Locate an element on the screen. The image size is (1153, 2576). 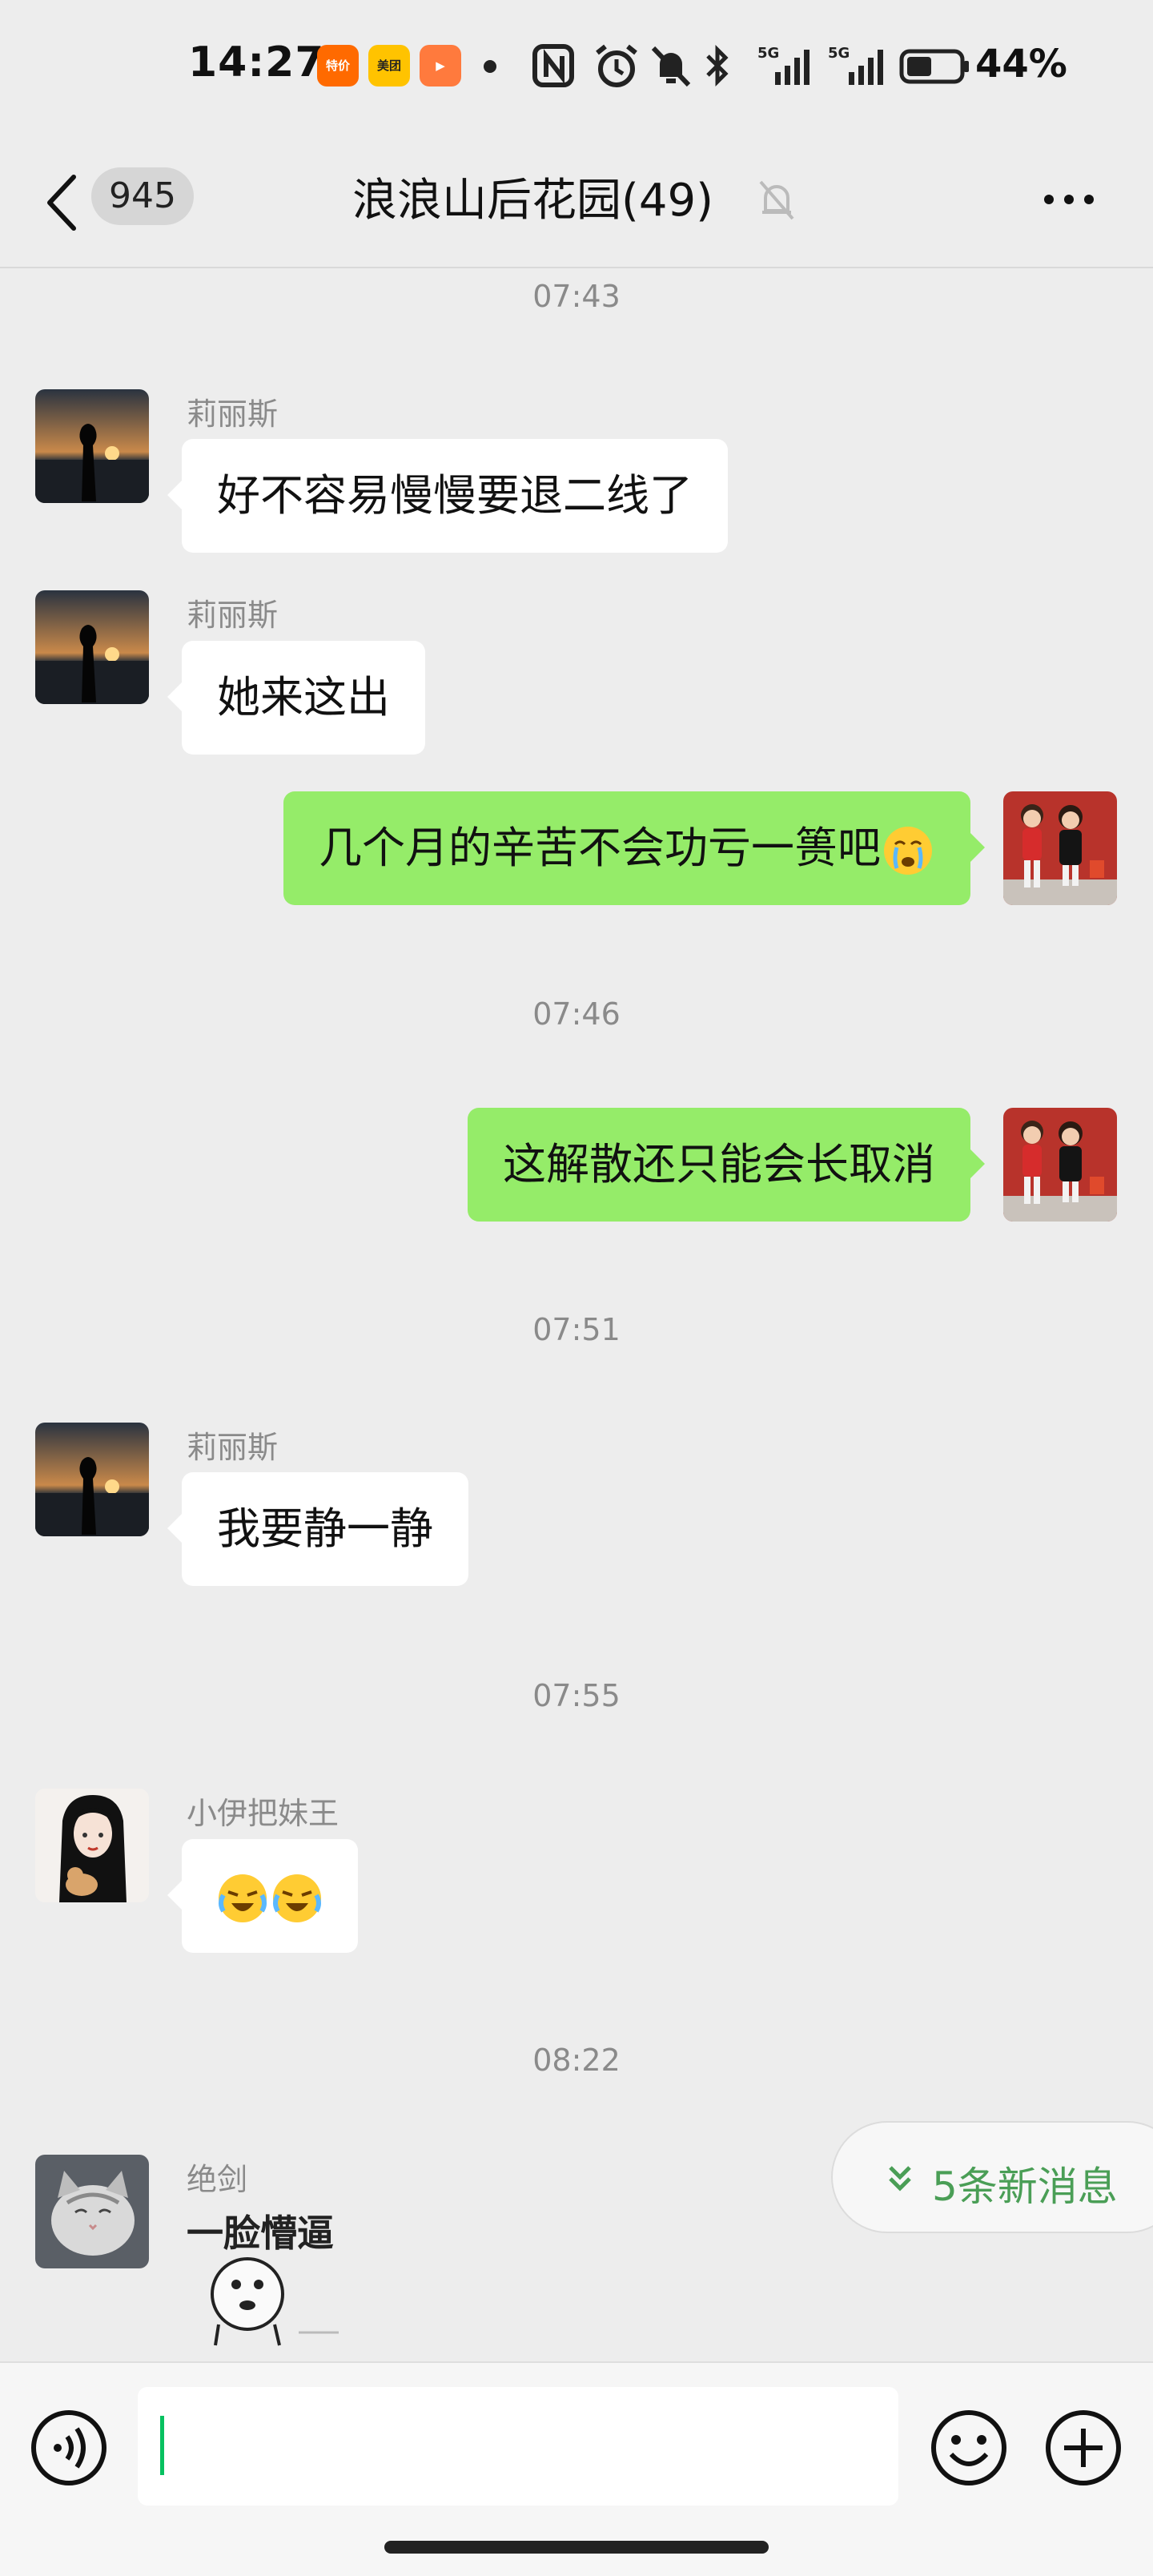
message-bubble: 她来这出 is located at coordinates (296, 698).